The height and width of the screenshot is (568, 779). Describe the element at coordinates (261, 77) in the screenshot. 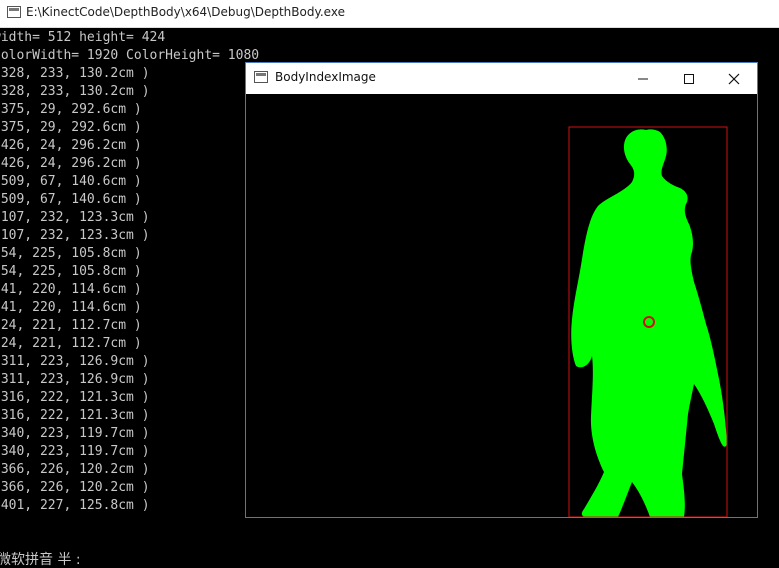

I see `window-icon` at that location.